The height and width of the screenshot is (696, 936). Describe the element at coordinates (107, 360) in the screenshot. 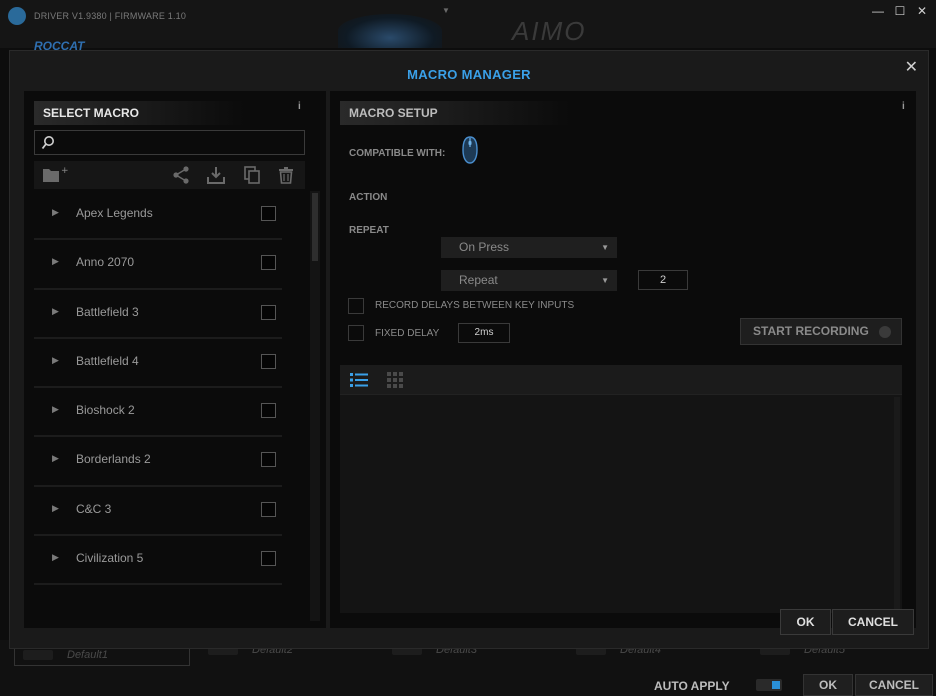

I see `macro-label: Battlefield 4` at that location.